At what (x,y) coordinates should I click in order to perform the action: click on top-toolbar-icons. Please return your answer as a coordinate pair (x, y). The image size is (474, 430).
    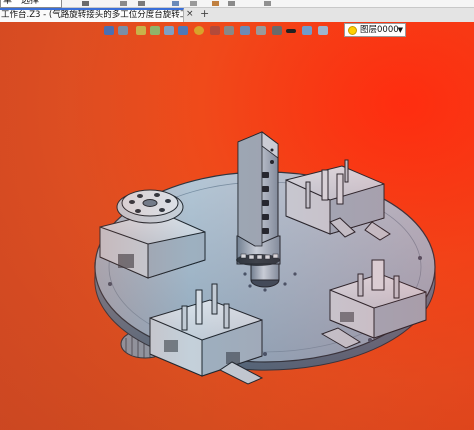
    Looking at the image, I should click on (176, 3).